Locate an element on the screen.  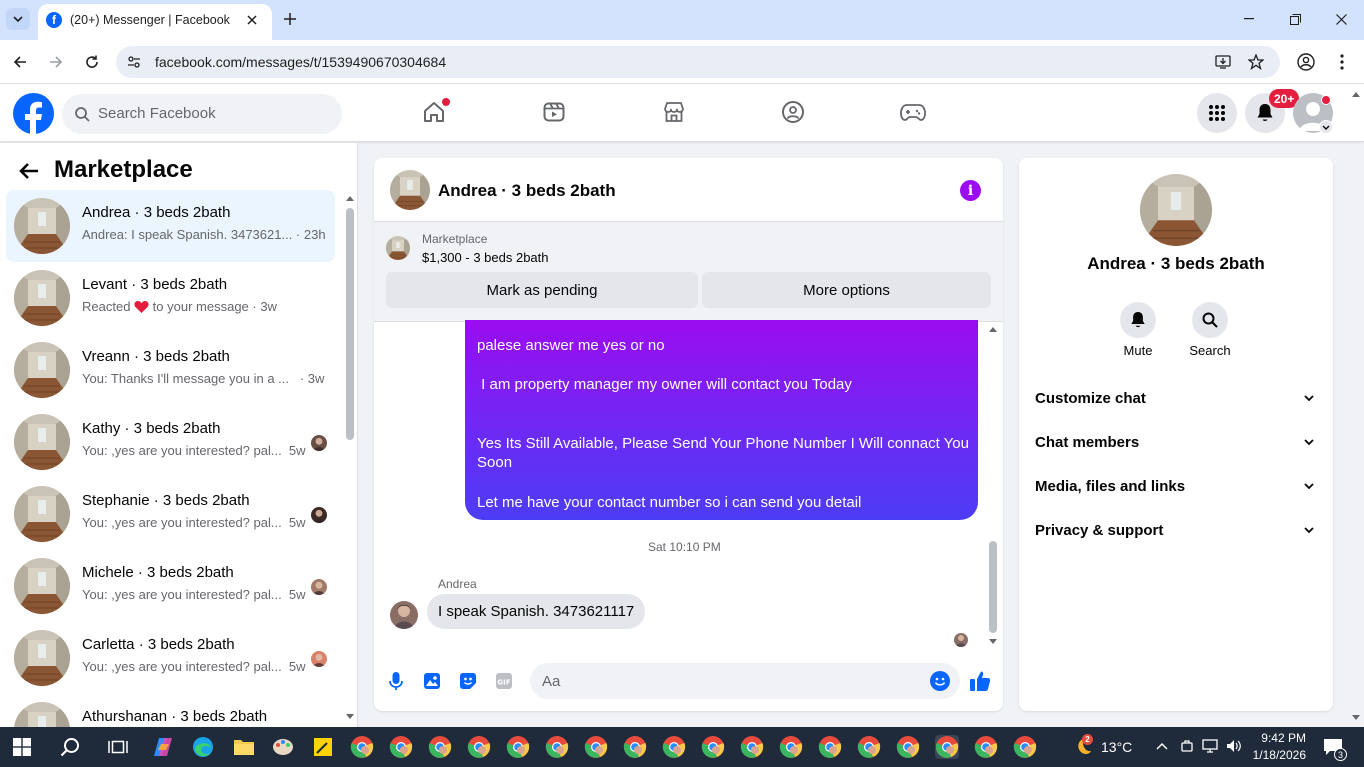
messages-scrollbar-thumb is located at coordinates (993, 587).